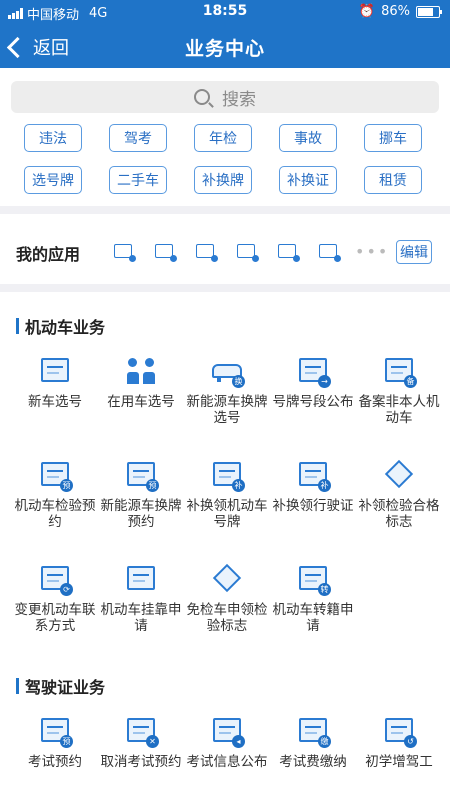  Describe the element at coordinates (48, 254) in the screenshot. I see `my-apps-label: 我的应用` at that location.